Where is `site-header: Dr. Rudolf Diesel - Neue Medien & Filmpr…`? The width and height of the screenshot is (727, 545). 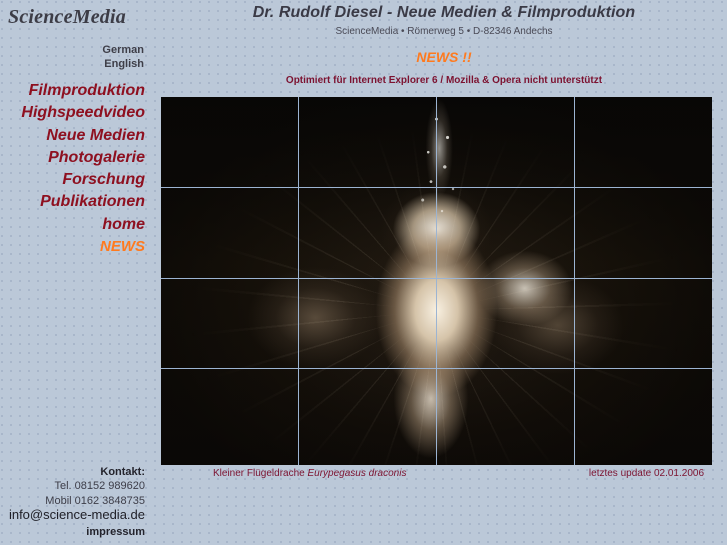 site-header: Dr. Rudolf Diesel - Neue Medien & Filmpr… is located at coordinates (444, 43).